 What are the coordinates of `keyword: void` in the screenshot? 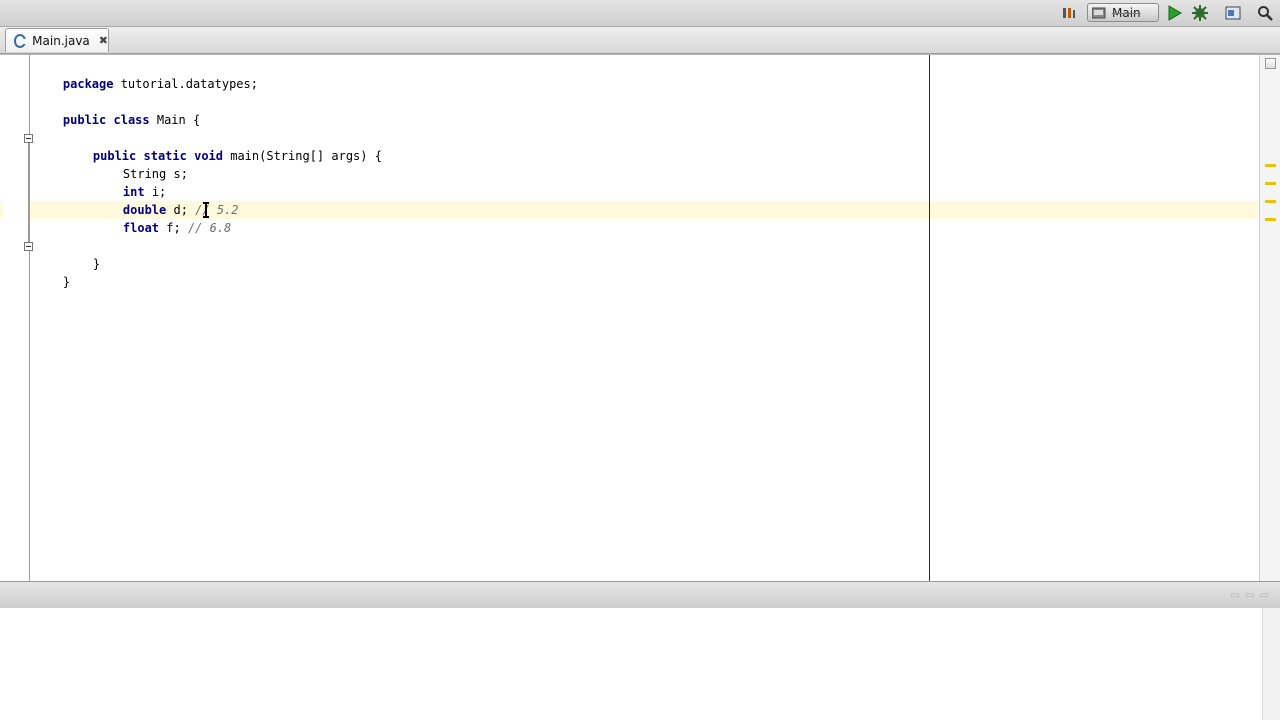 It's located at (208, 156).